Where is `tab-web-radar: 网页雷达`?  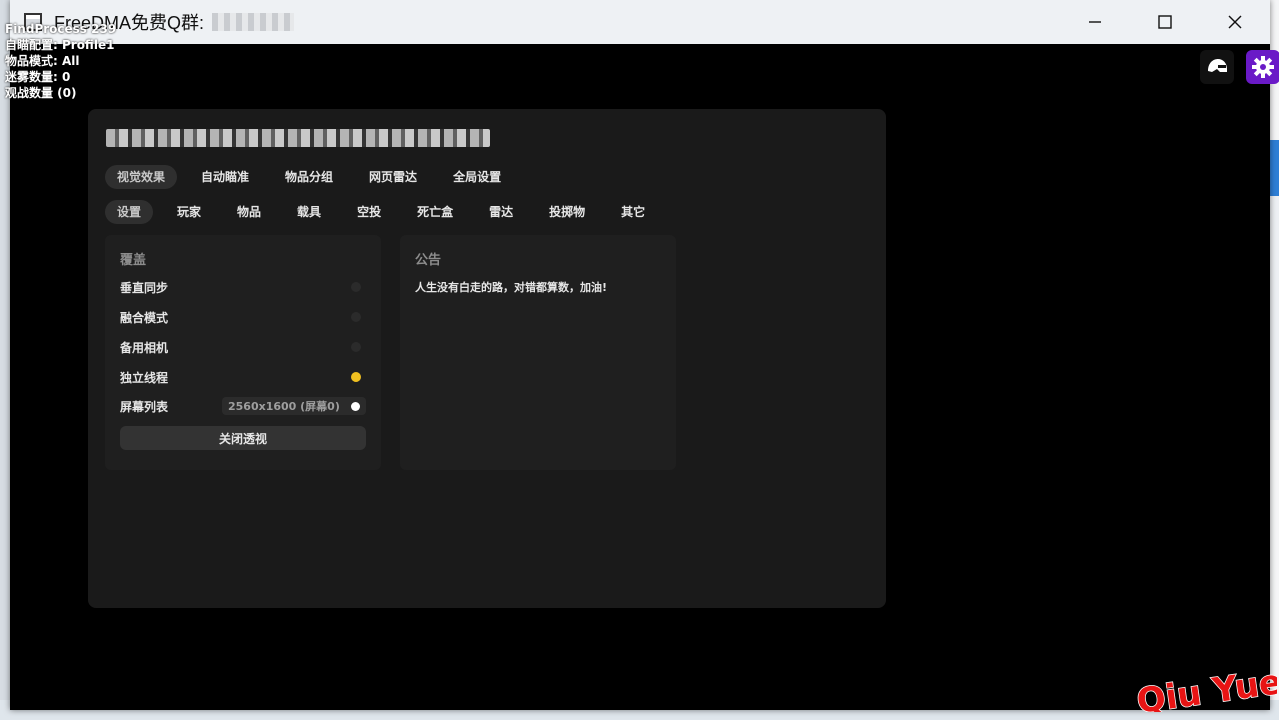
tab-web-radar: 网页雷达 is located at coordinates (393, 177).